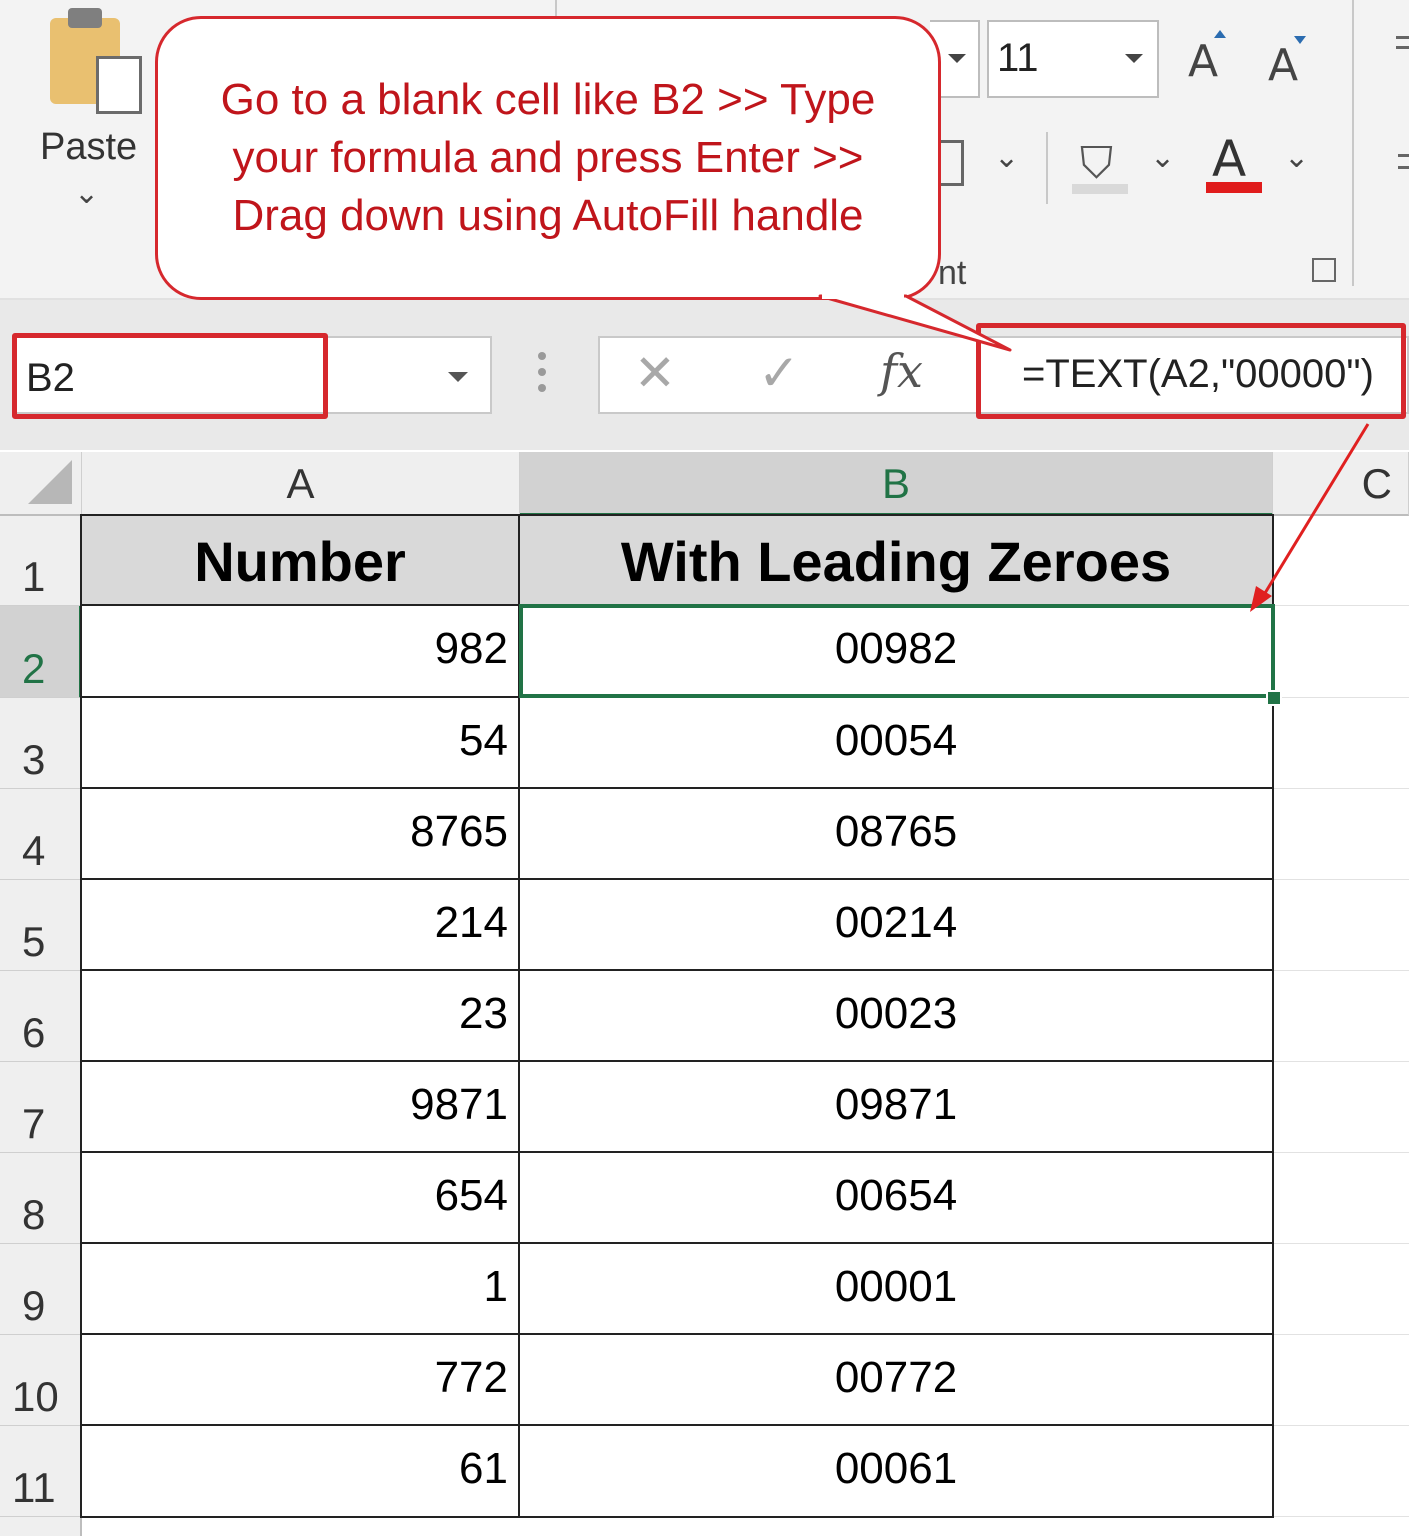  Describe the element at coordinates (34, 1123) in the screenshot. I see `row-number: 7` at that location.